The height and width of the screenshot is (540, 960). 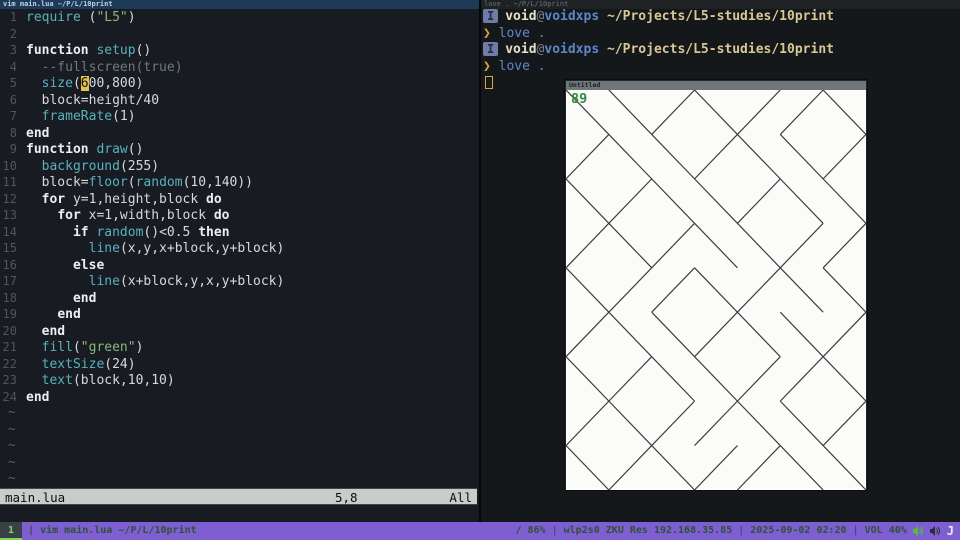 I want to click on code-token: (24), so click(x=120, y=364).